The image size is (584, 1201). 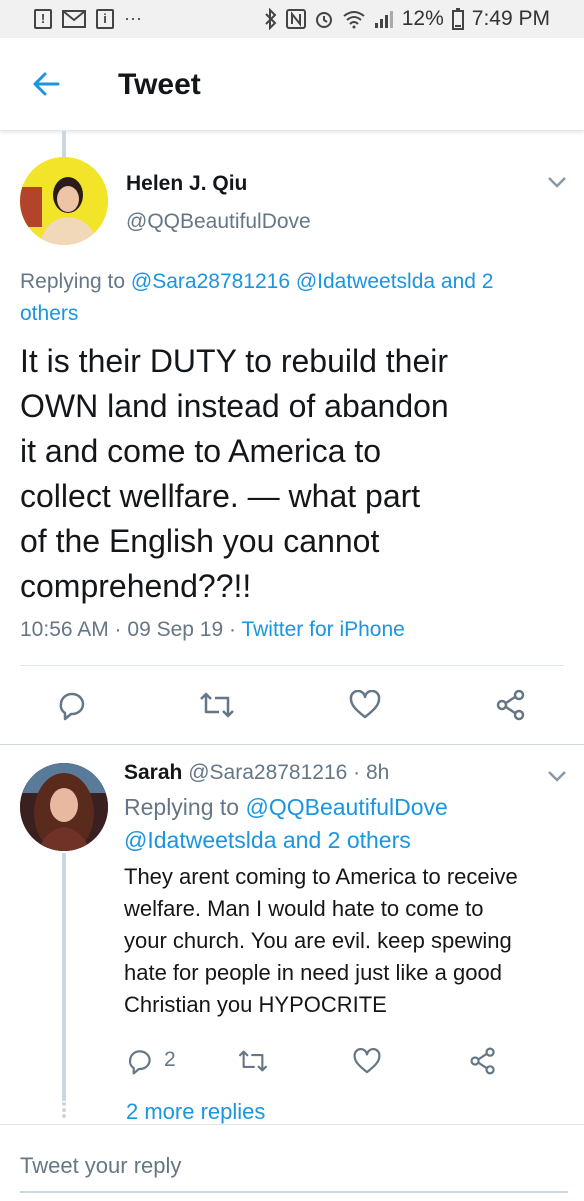 I want to click on bluetooth-icon, so click(x=271, y=19).